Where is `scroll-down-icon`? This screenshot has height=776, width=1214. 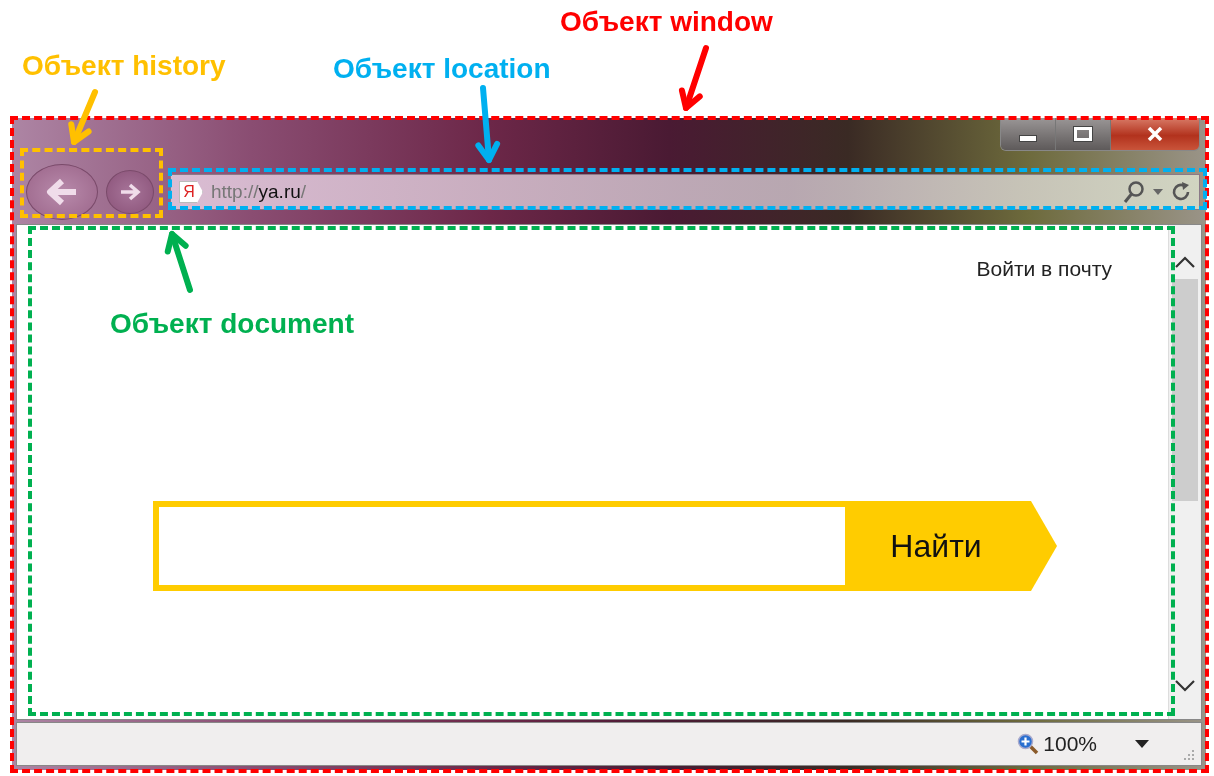 scroll-down-icon is located at coordinates (1185, 686).